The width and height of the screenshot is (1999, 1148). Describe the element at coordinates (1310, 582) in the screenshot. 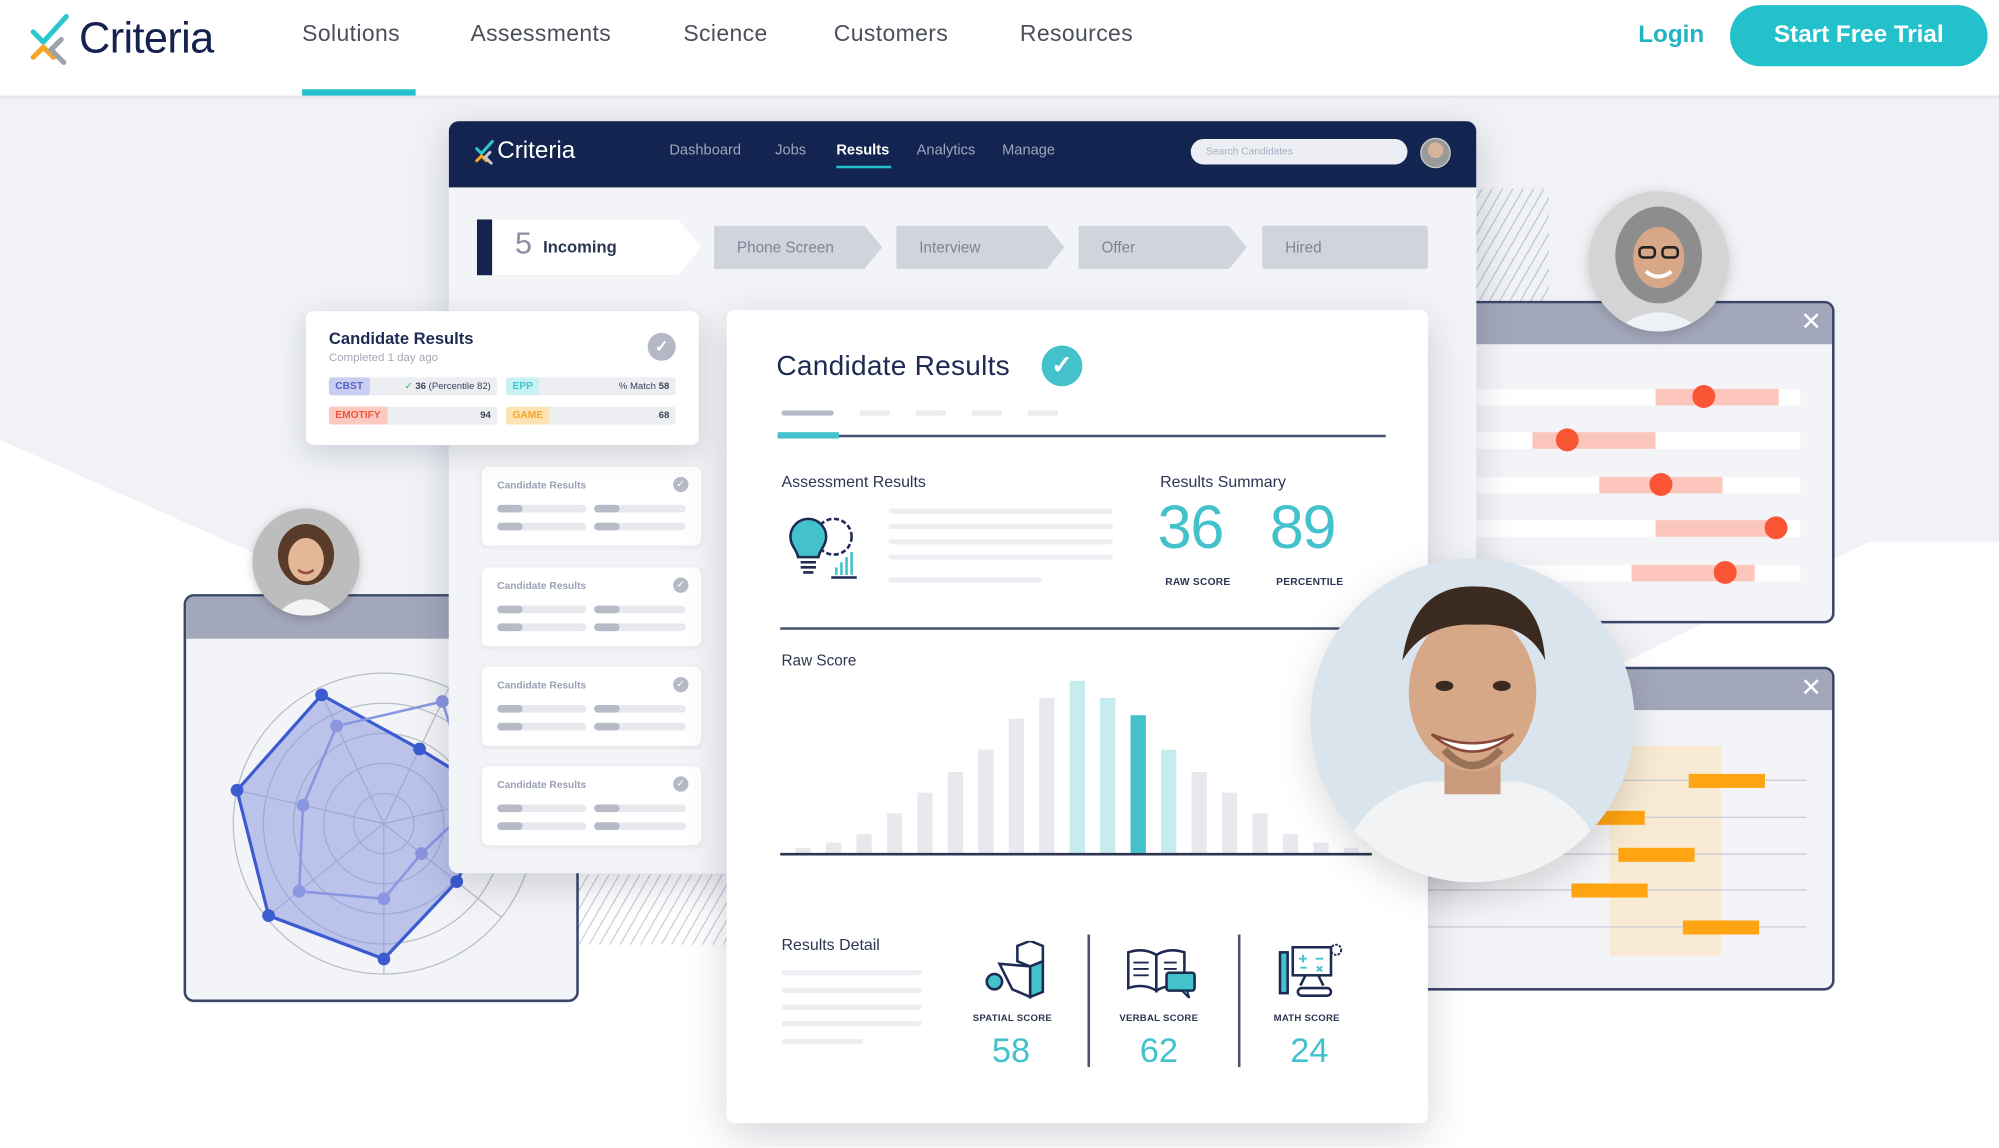

I see `percentile-caption: PERCENTILE` at that location.